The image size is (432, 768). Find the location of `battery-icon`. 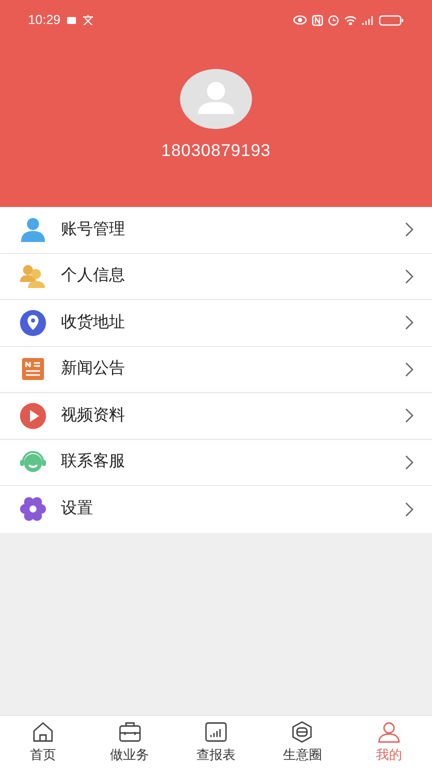

battery-icon is located at coordinates (391, 20).